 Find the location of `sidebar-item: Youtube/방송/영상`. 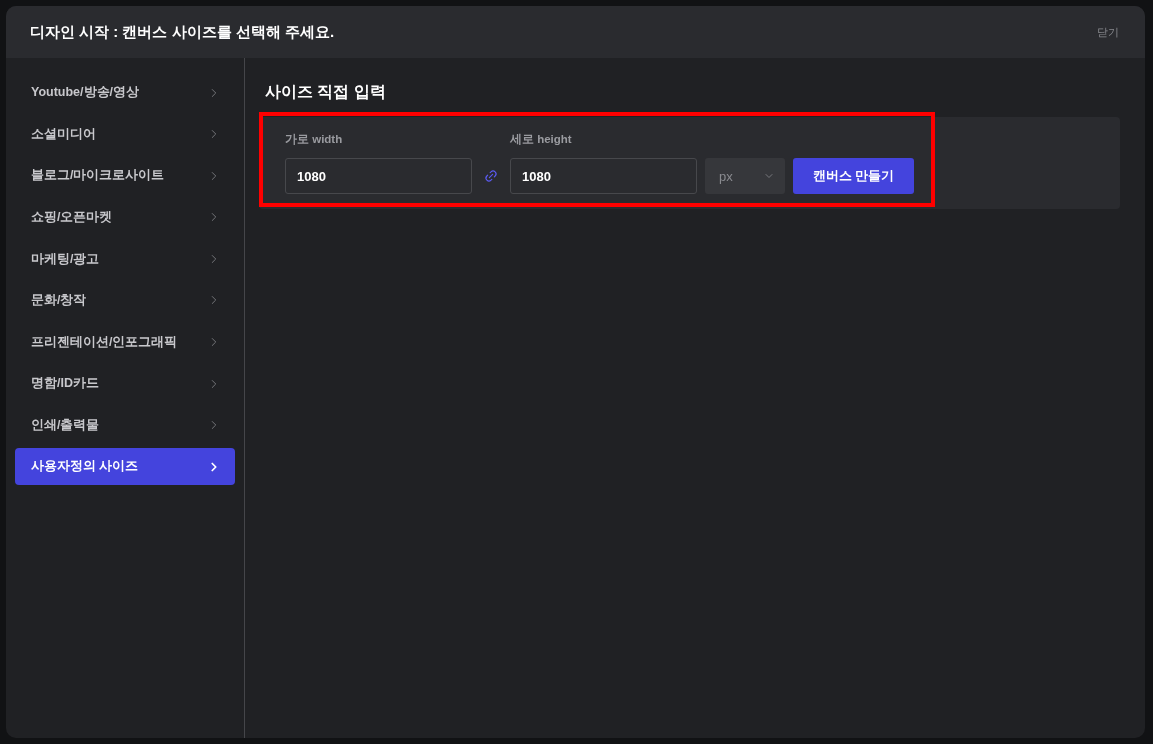

sidebar-item: Youtube/방송/영상 is located at coordinates (125, 92).